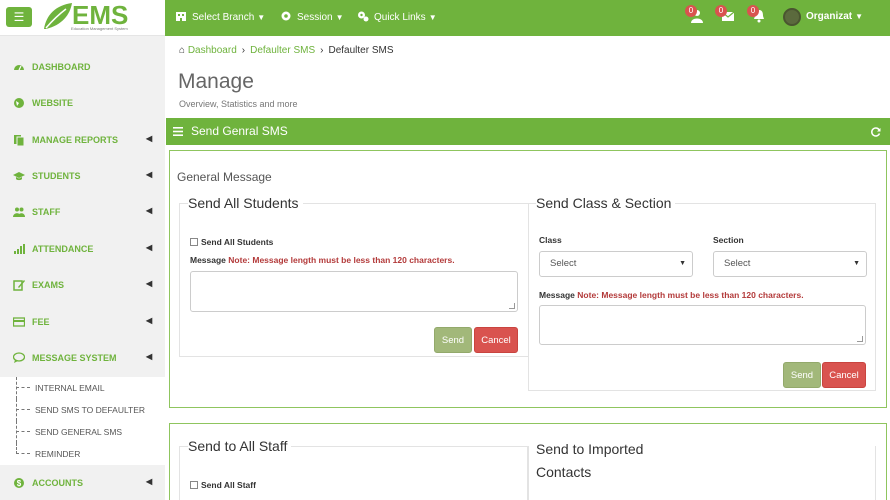 The image size is (890, 500). I want to click on edit-icon, so click(19, 285).